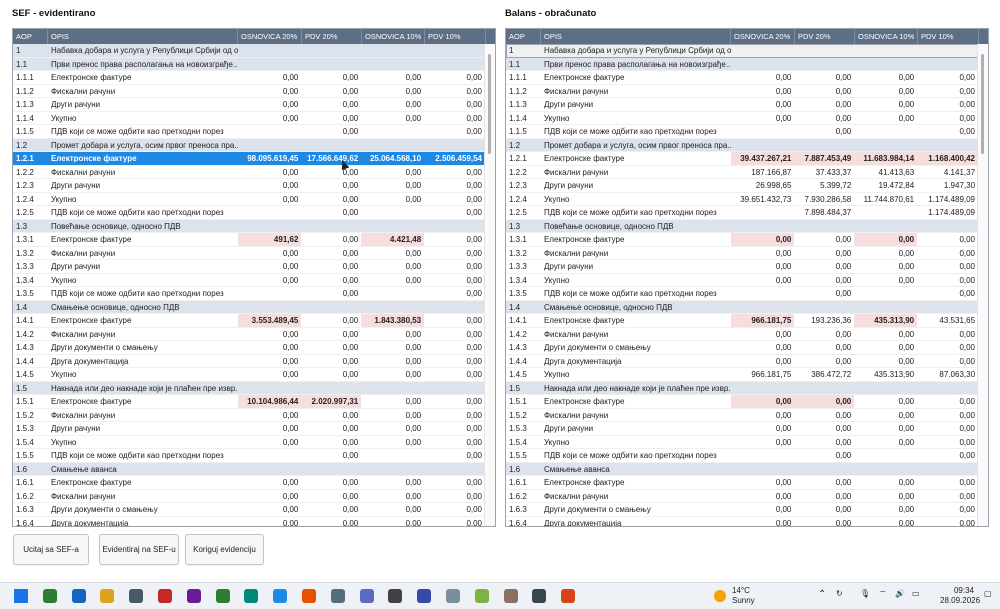  What do you see at coordinates (636, 199) in the screenshot?
I see `cell-opis: Укупно` at bounding box center [636, 199].